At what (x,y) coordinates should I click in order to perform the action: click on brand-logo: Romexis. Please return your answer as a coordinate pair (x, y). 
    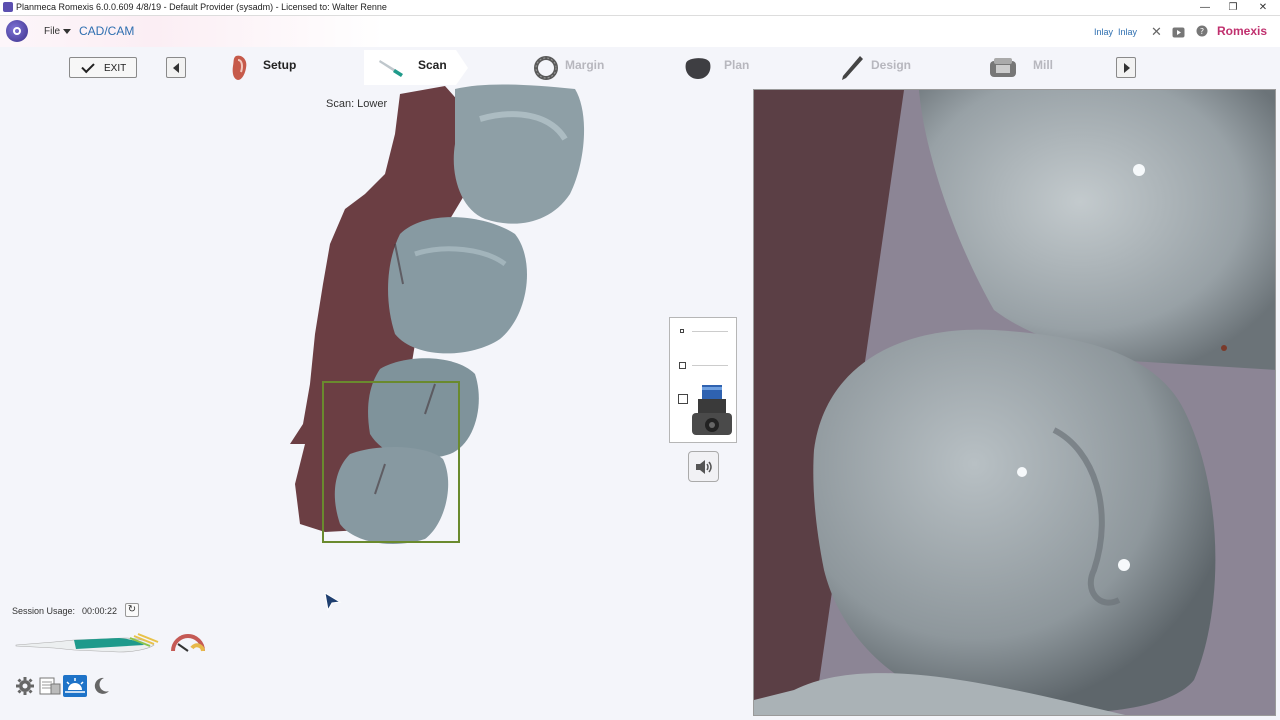
    Looking at the image, I should click on (1242, 31).